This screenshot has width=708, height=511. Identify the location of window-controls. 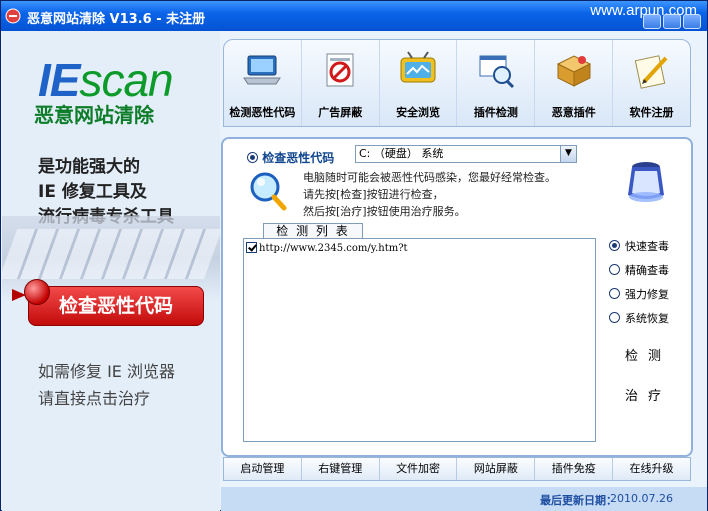
(672, 21).